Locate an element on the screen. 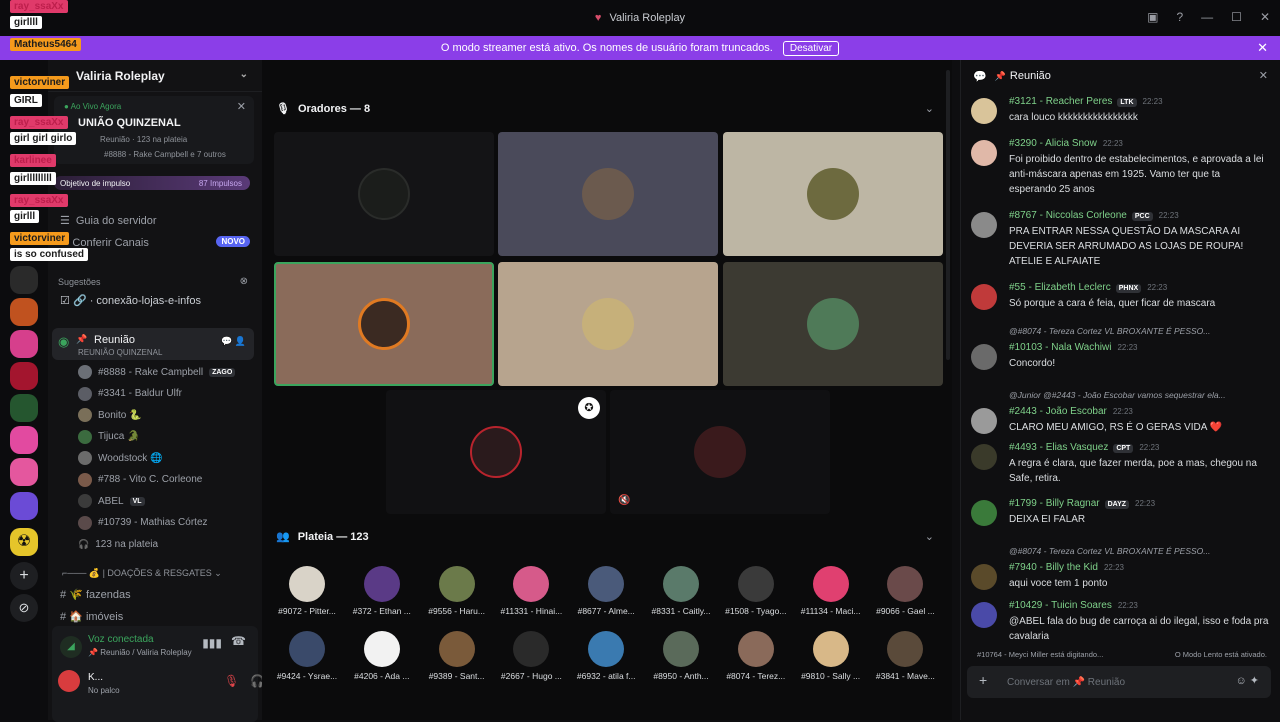 This screenshot has width=1280, height=722. message-input: + Conversar em 📌 Reunião ☺ ✦ is located at coordinates (1119, 682).